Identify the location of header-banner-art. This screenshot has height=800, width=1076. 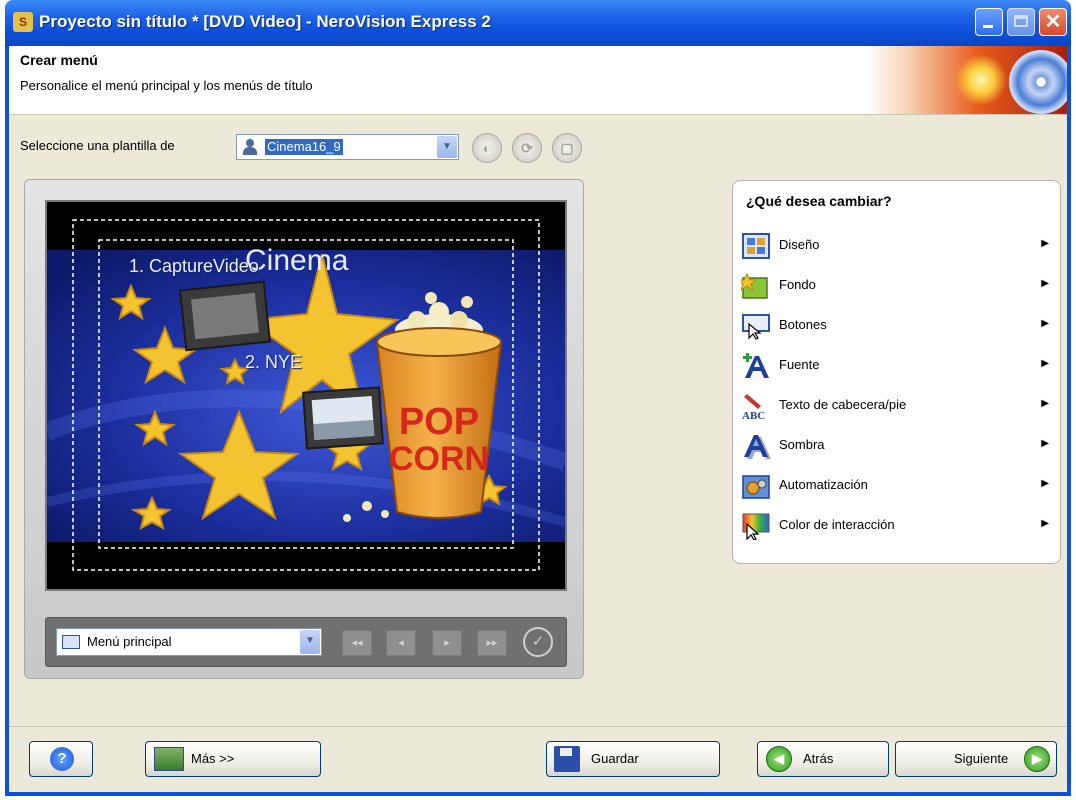
(967, 80).